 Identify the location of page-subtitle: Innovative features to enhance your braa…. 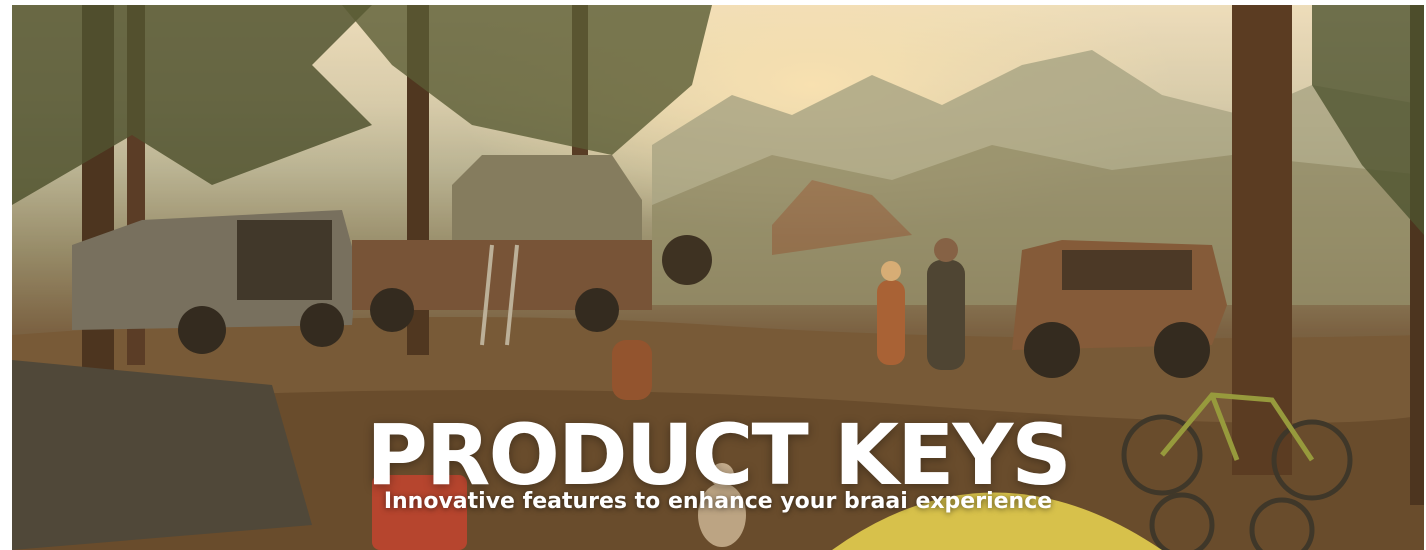
(718, 501).